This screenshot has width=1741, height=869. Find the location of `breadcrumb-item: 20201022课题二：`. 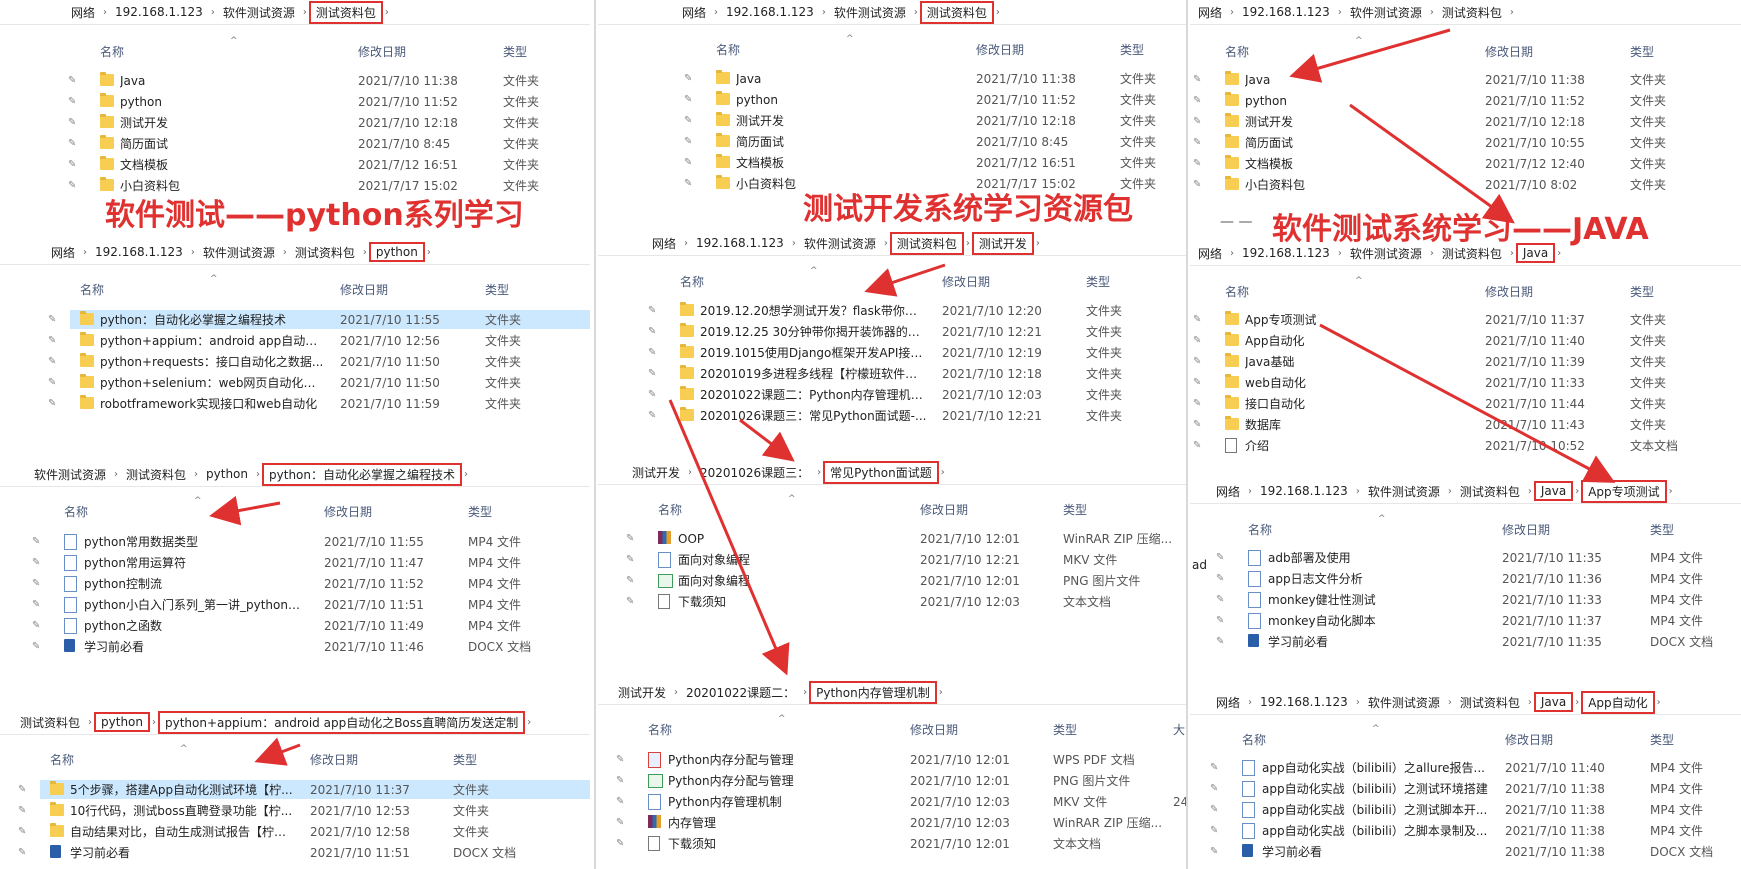

breadcrumb-item: 20201022课题二： is located at coordinates (740, 692).